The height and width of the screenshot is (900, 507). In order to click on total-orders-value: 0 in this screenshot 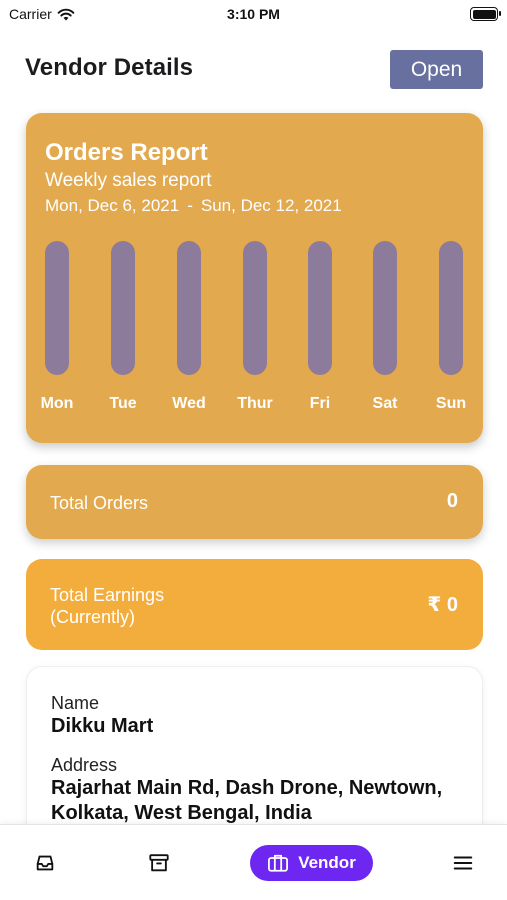, I will do `click(452, 501)`.